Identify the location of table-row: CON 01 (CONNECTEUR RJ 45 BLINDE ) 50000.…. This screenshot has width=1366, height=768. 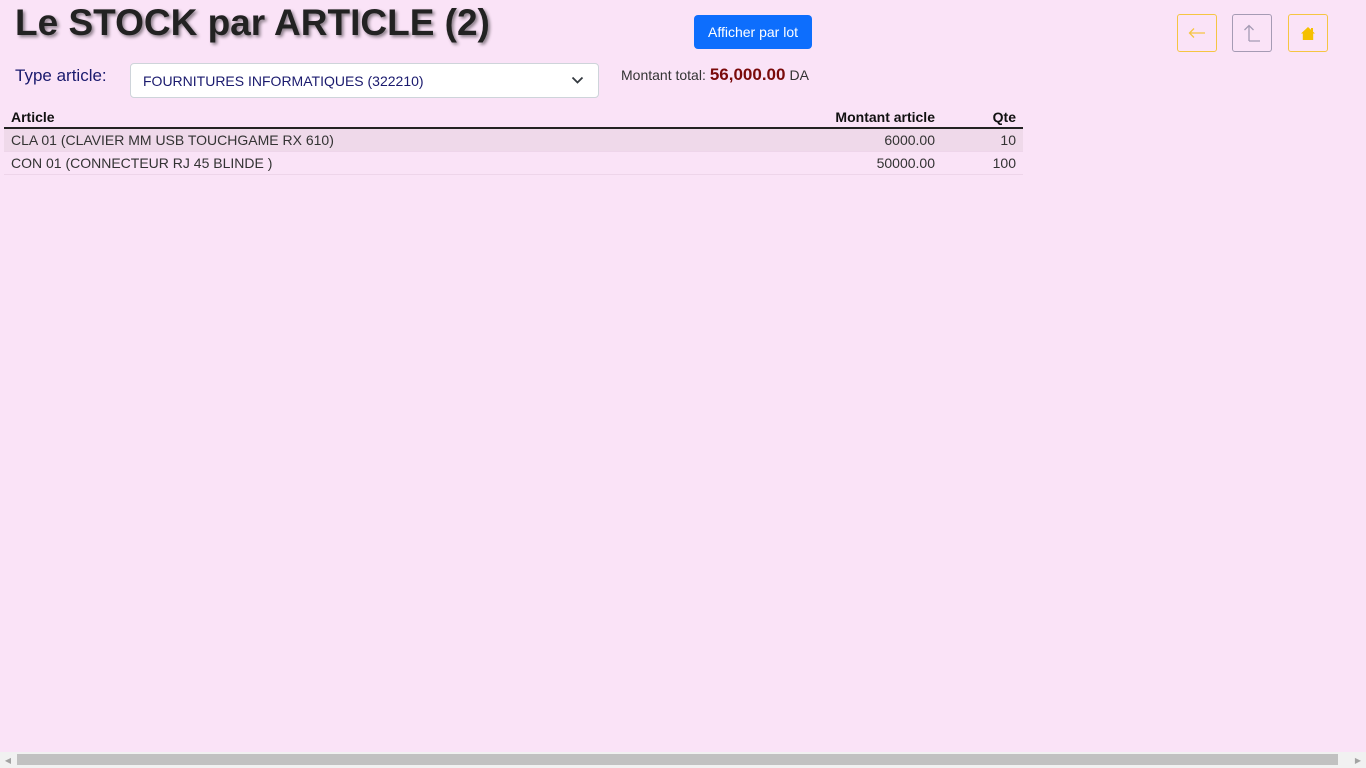
(513, 163).